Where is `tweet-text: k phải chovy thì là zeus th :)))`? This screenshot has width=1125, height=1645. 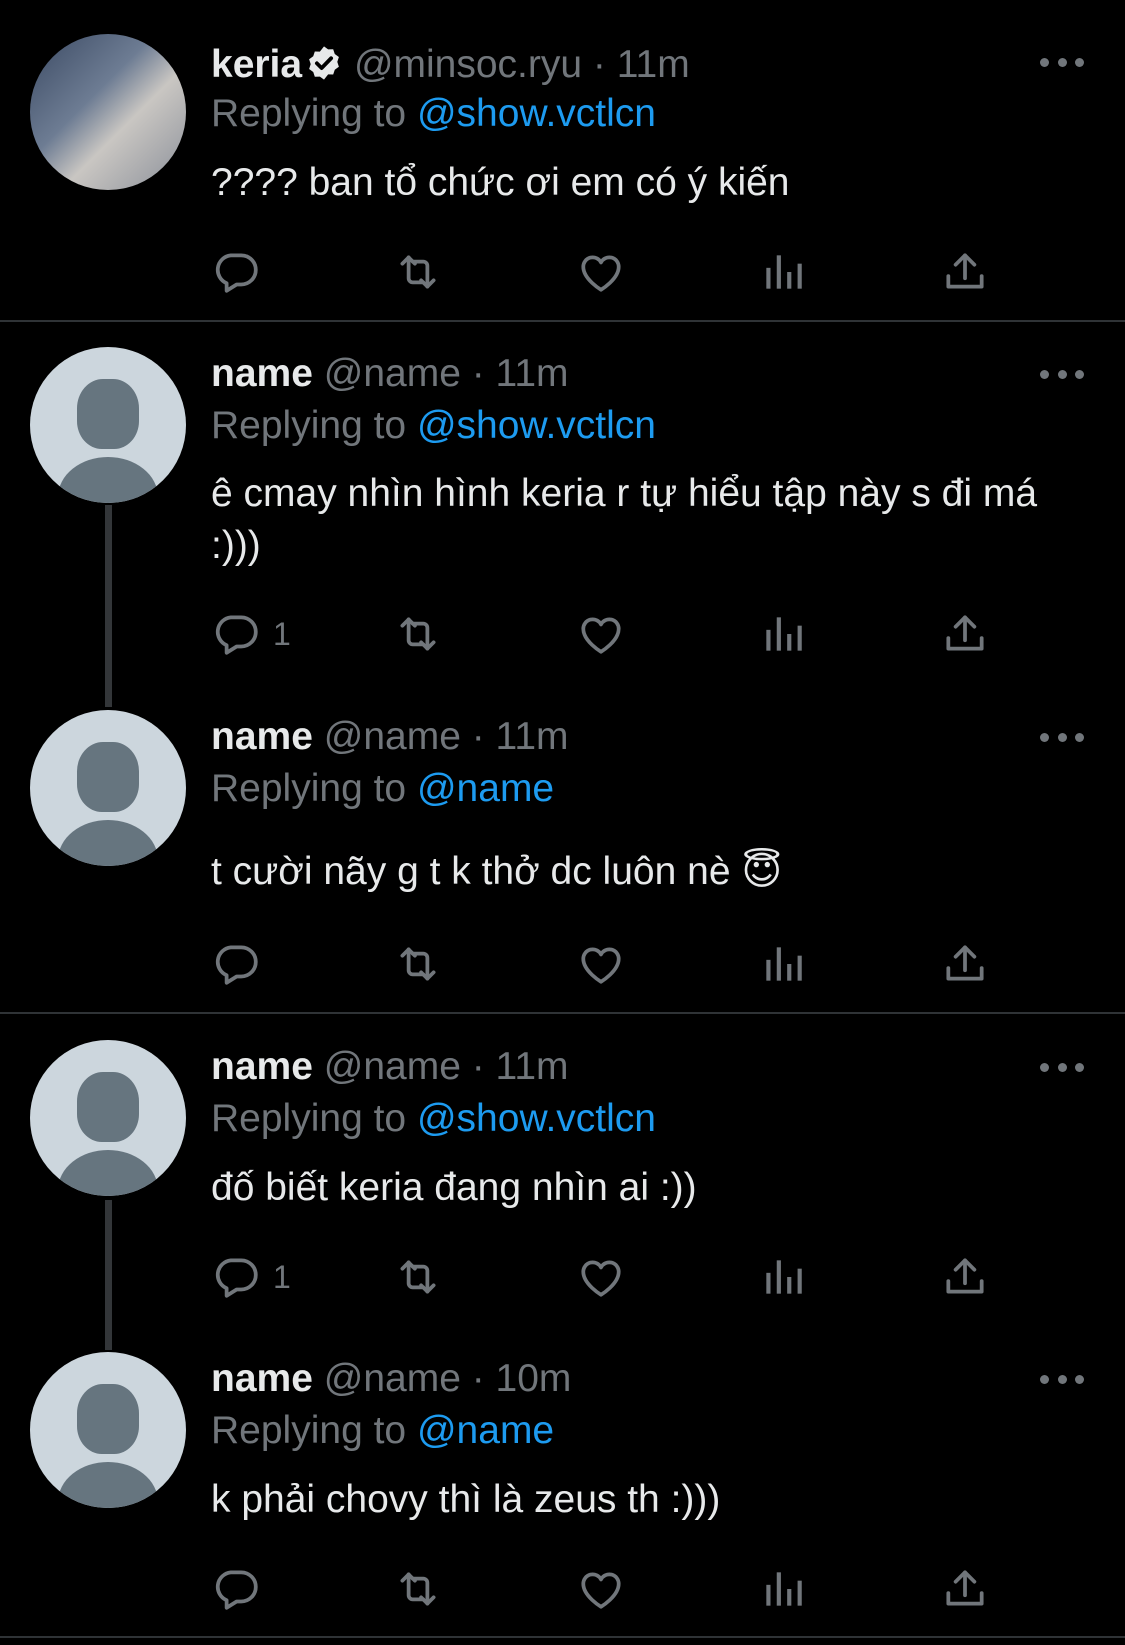
tweet-text: k phải chovy thì là zeus th :))) is located at coordinates (466, 1499).